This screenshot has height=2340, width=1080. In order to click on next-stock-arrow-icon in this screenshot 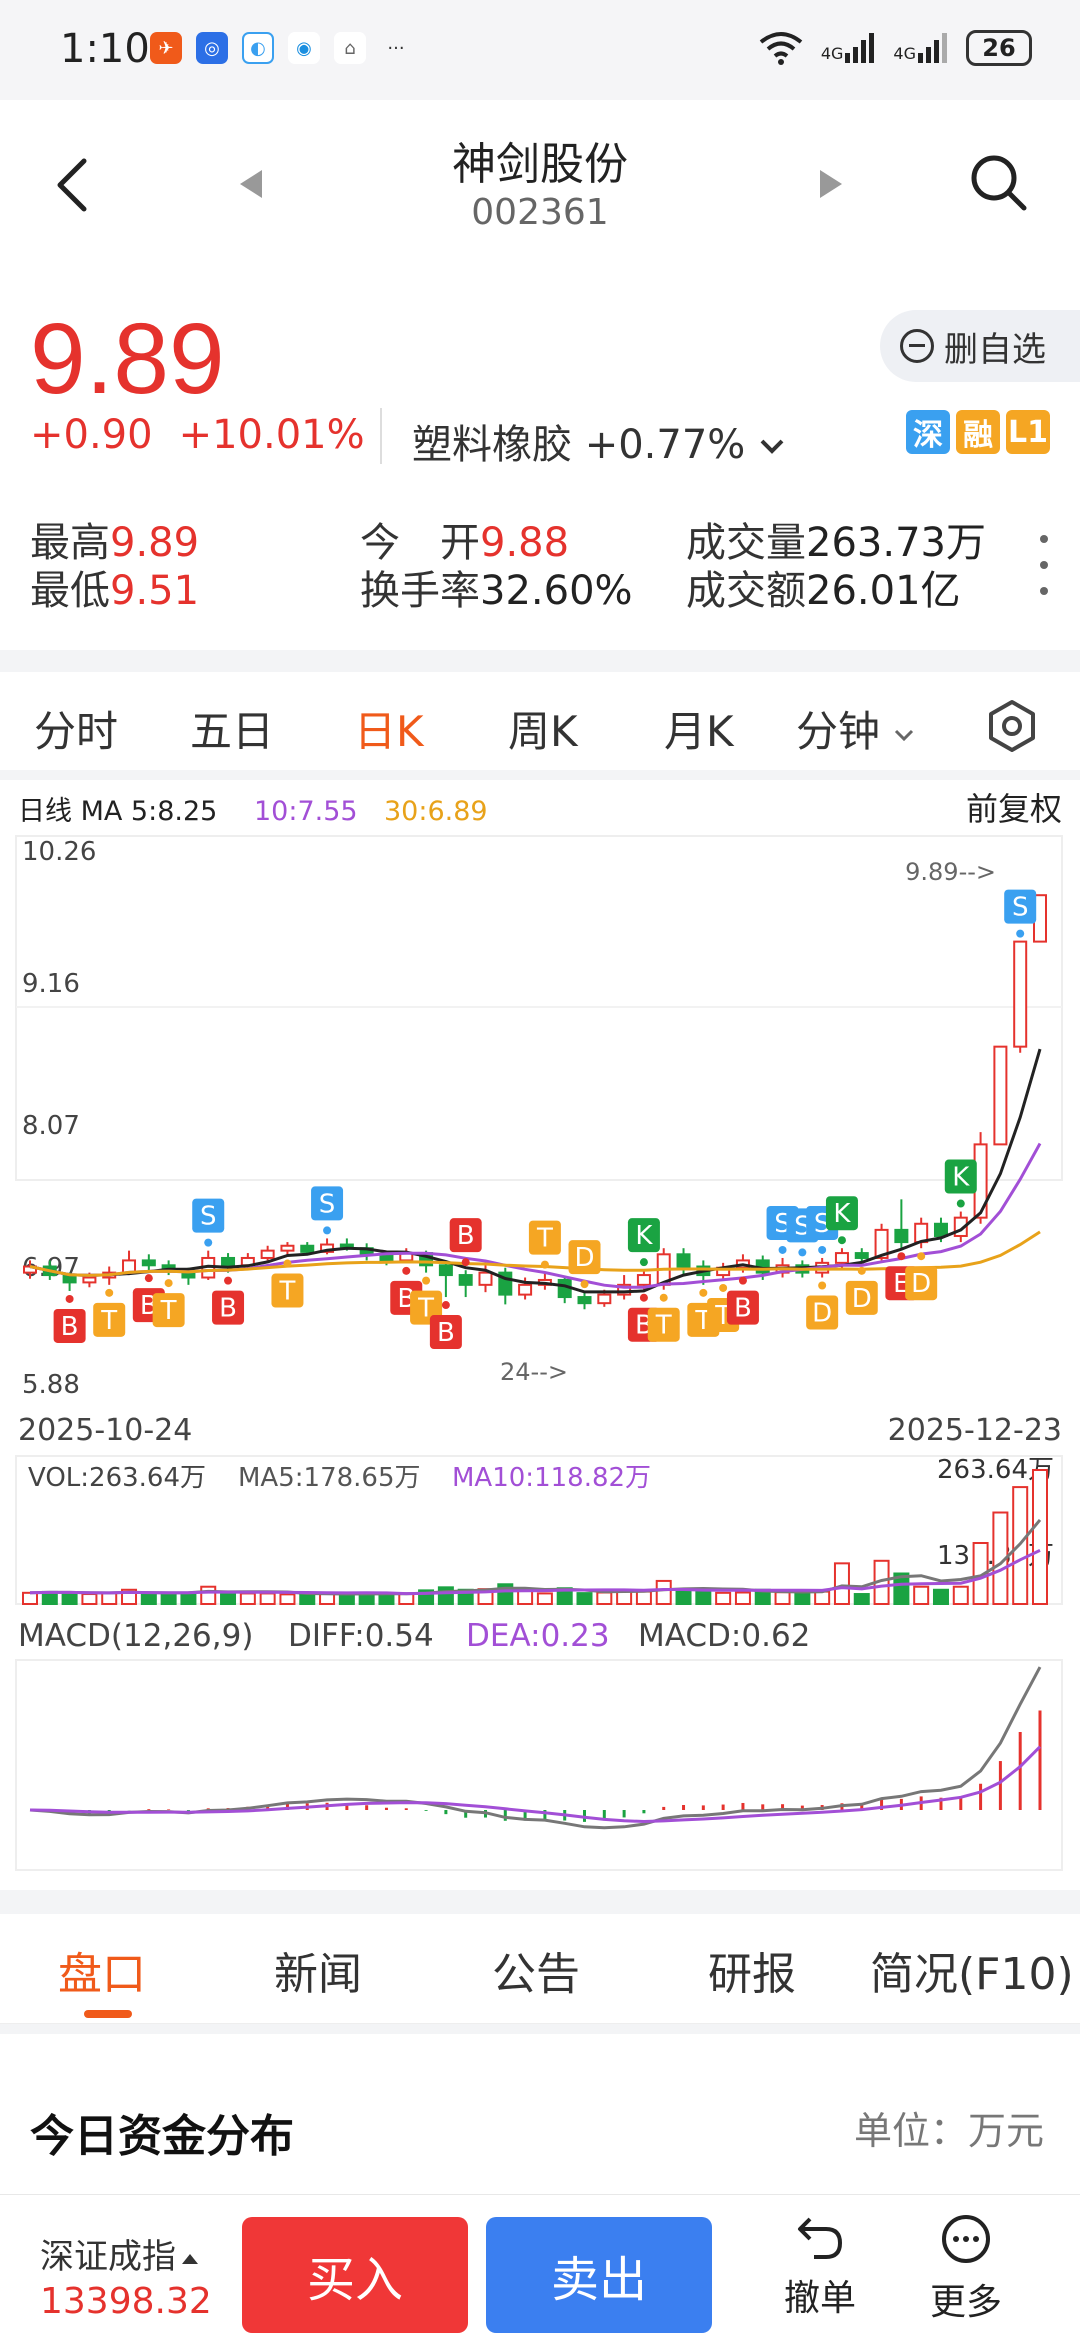, I will do `click(831, 184)`.